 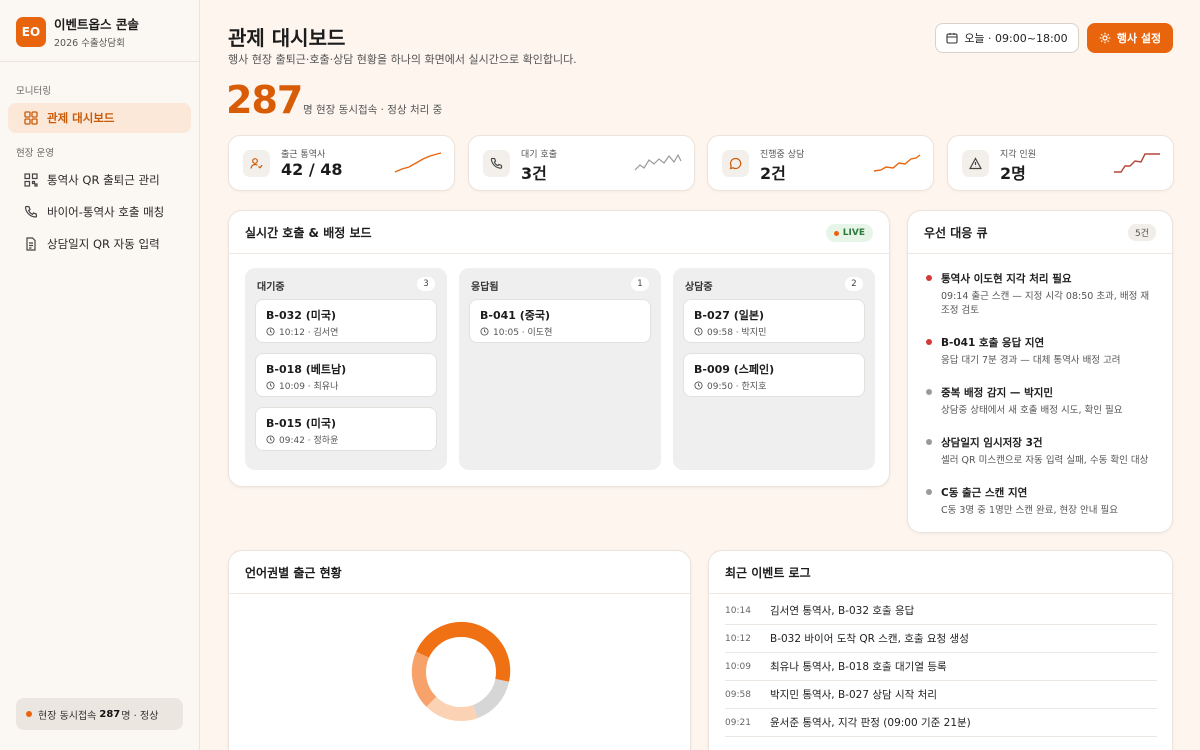 What do you see at coordinates (99, 180) in the screenshot?
I see `sidebar-item-qr-attendance: 통역사 QR 출퇴근 관리` at bounding box center [99, 180].